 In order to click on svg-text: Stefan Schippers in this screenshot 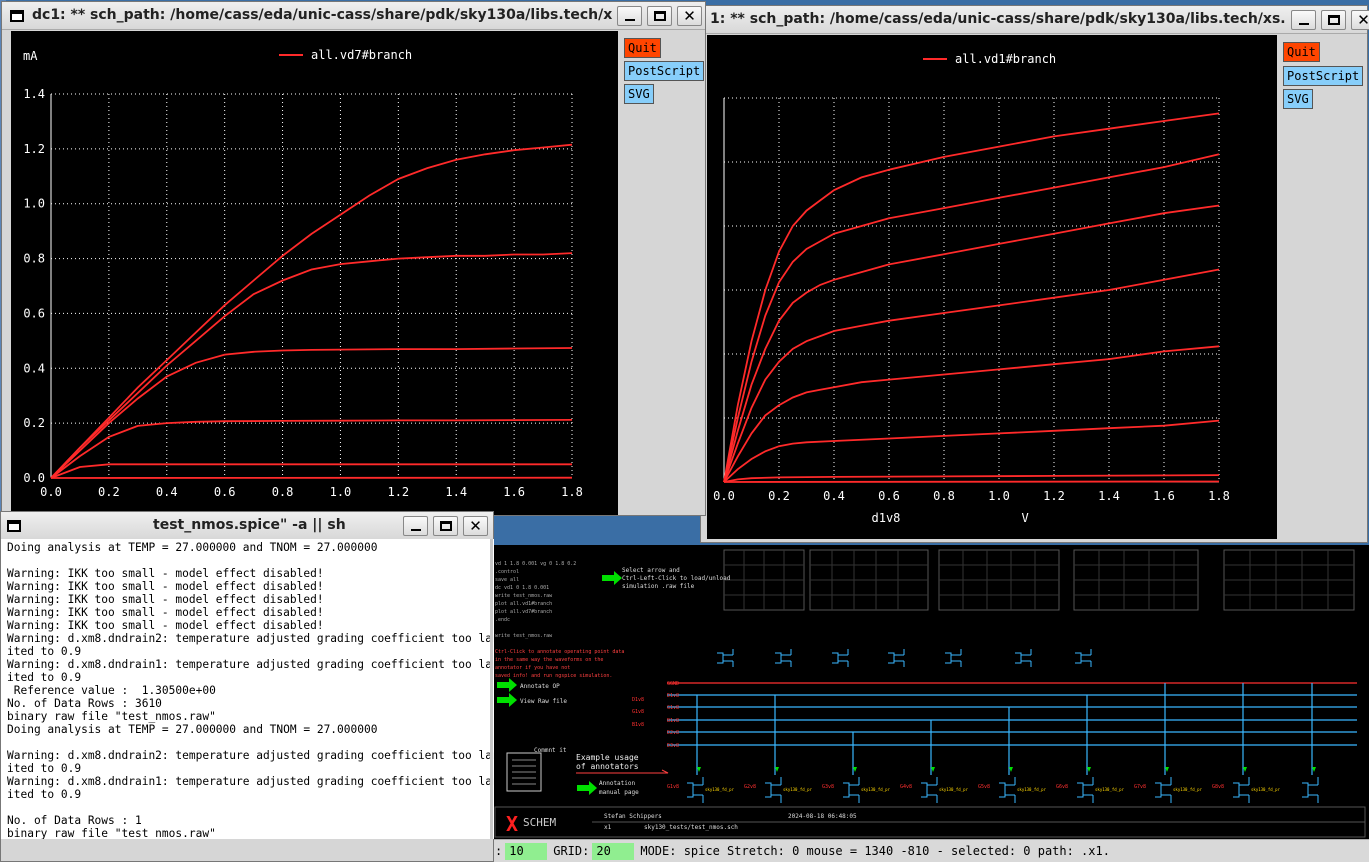, I will do `click(633, 816)`.